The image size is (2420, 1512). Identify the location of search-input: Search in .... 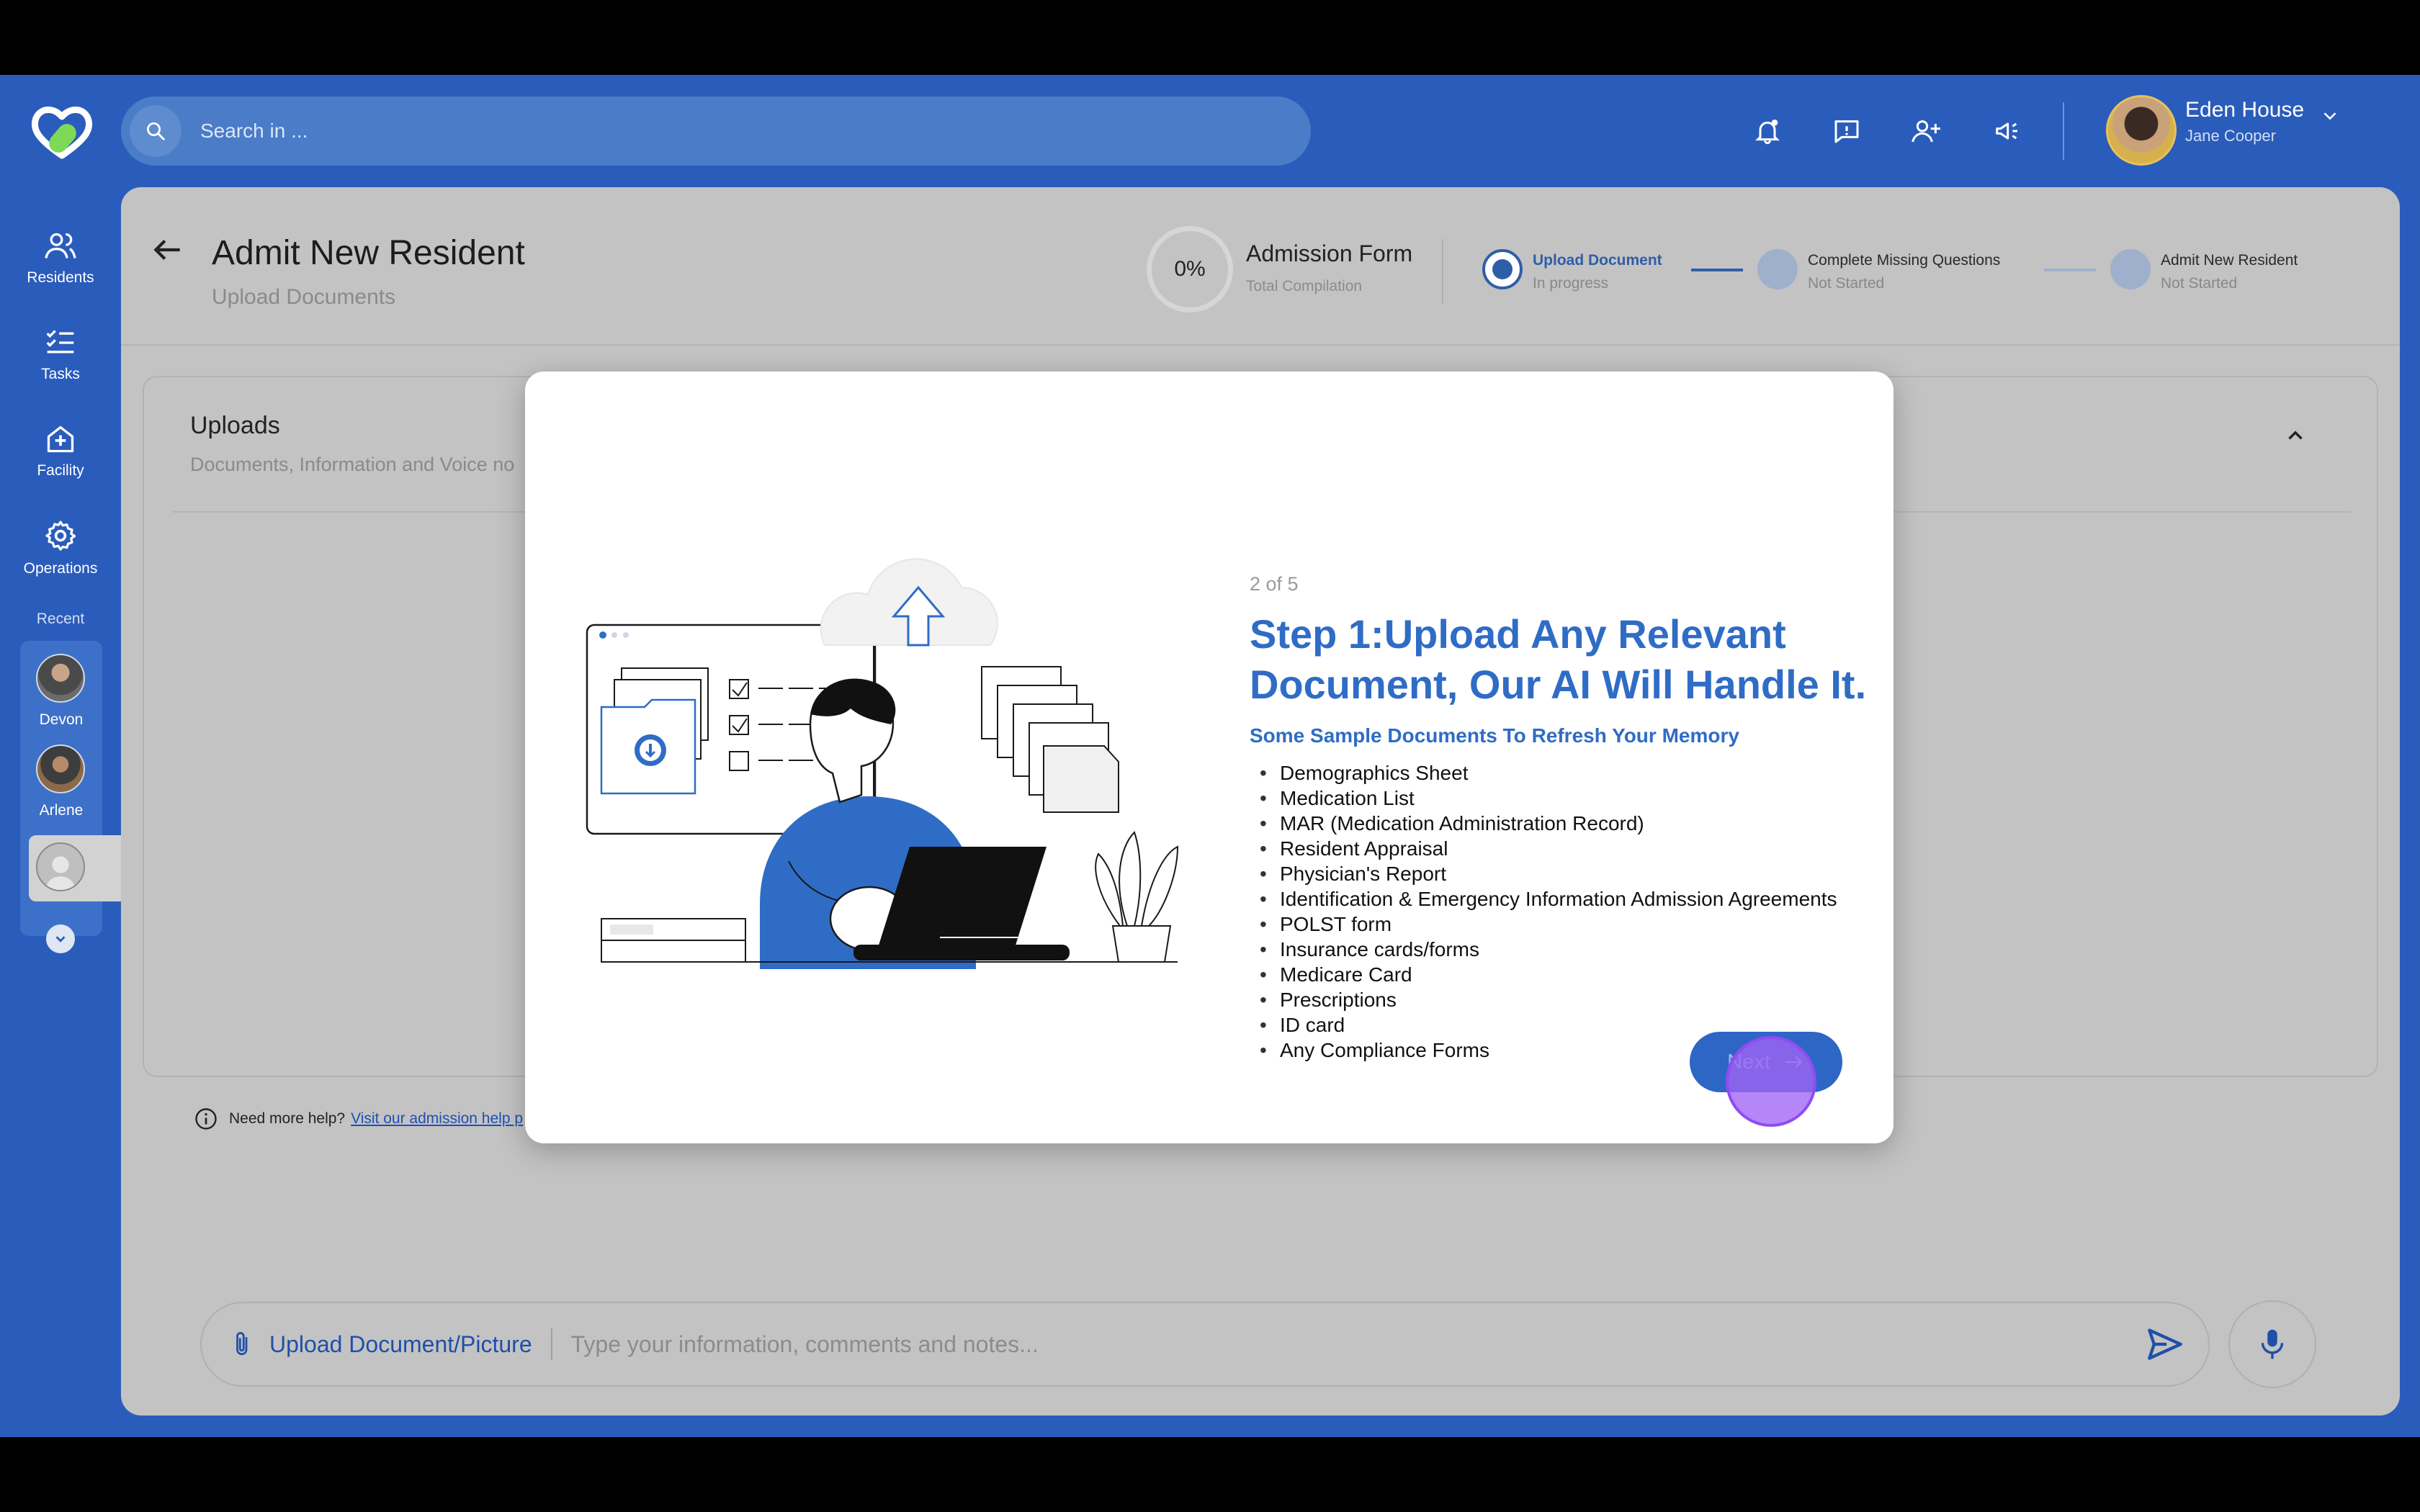
(254, 131).